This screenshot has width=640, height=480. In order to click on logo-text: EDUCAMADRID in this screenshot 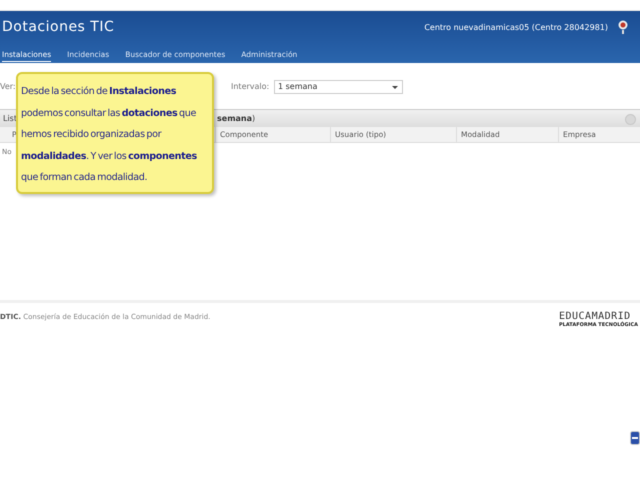, I will do `click(594, 316)`.